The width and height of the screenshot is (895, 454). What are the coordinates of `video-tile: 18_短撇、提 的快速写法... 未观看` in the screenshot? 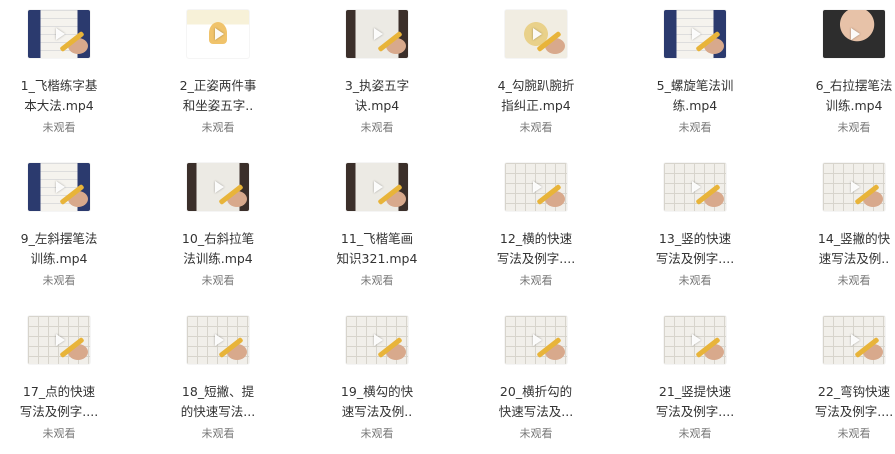 It's located at (218, 376).